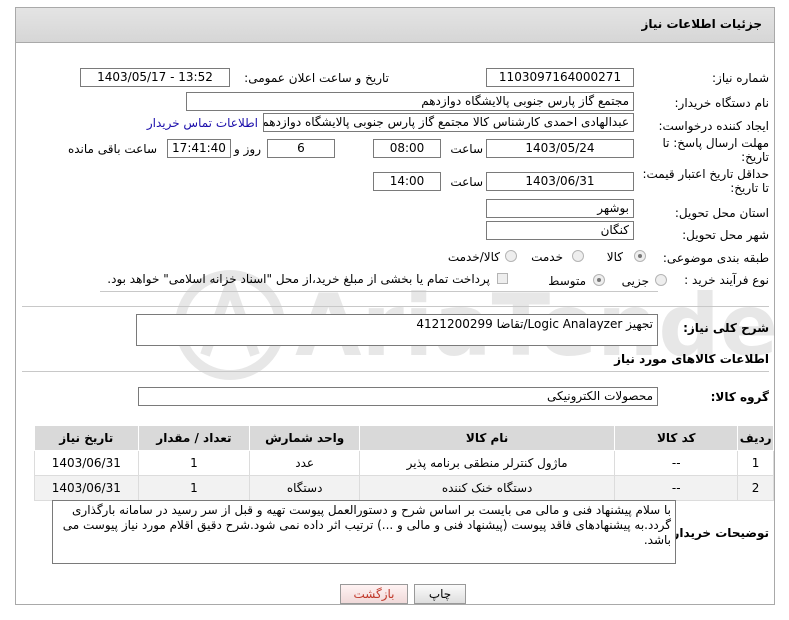 Image resolution: width=789 pixels, height=620 pixels. What do you see at coordinates (202, 123) in the screenshot?
I see `buyer-contact-link: اطلاعات تماس خریدار` at bounding box center [202, 123].